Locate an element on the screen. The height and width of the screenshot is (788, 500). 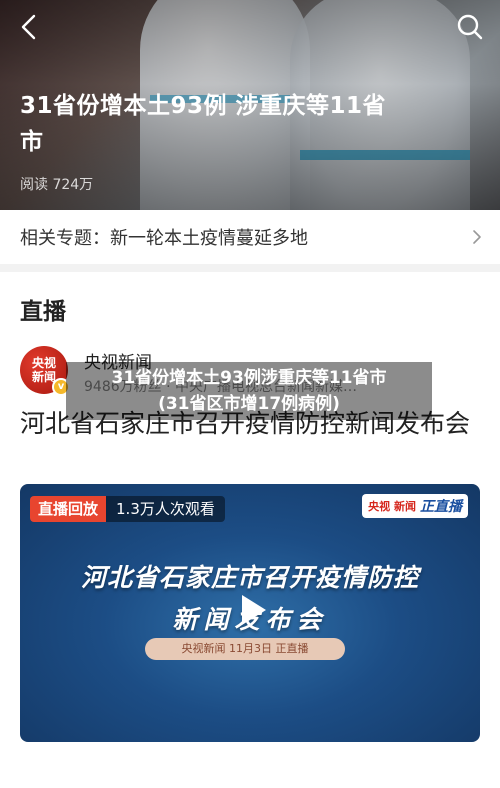
channel-logo-text: 央视 新闻 is located at coordinates (392, 506).